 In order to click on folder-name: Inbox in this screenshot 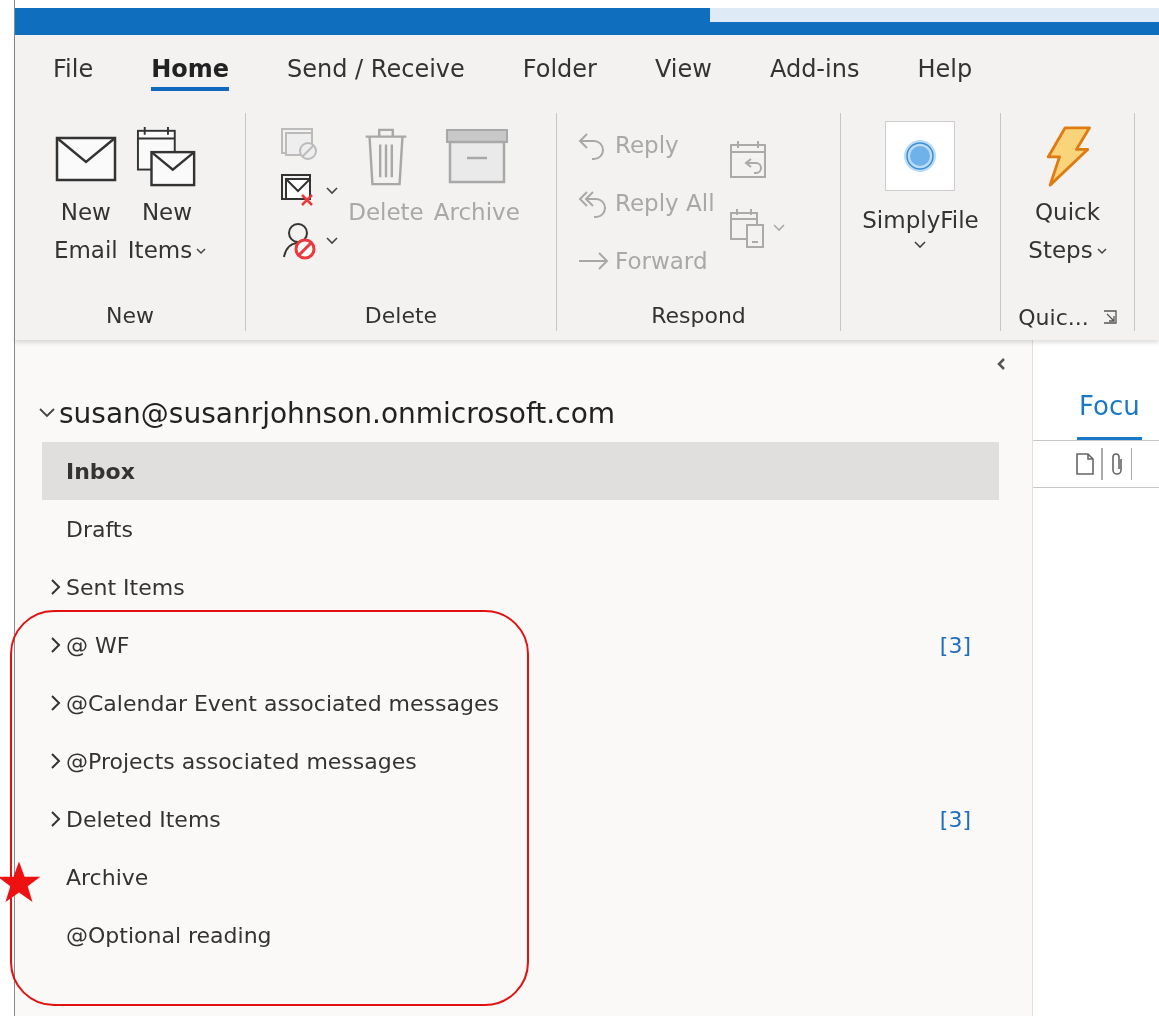, I will do `click(101, 471)`.